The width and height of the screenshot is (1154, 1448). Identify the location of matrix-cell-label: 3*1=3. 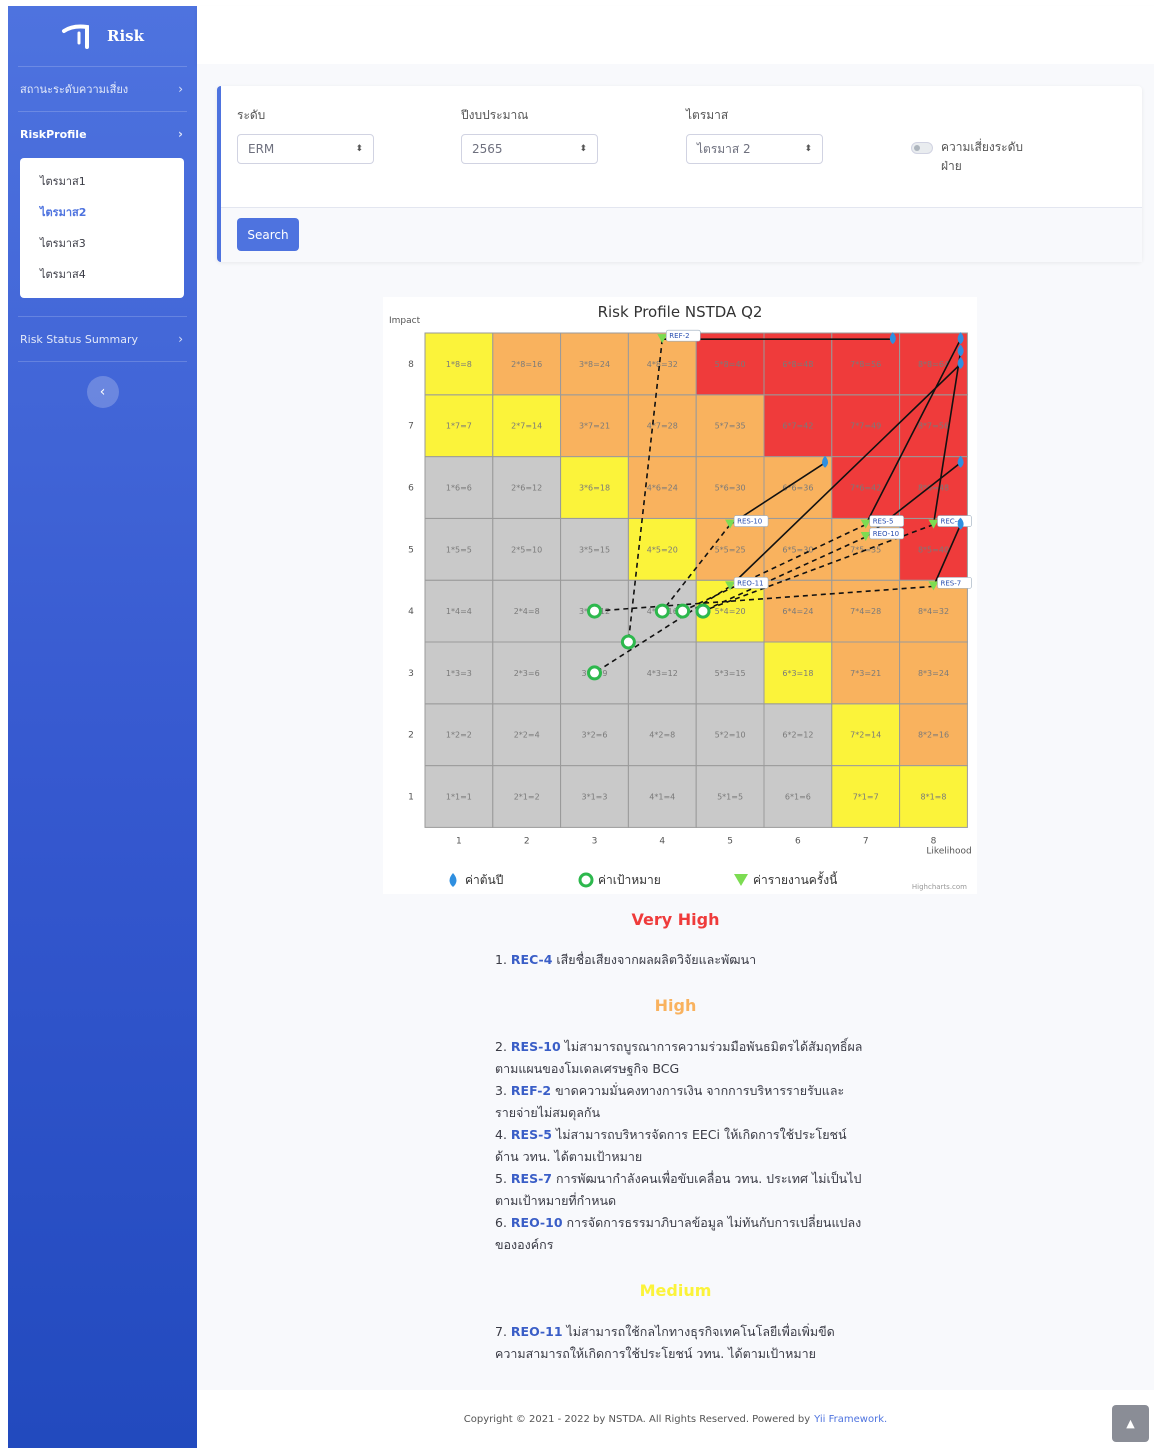
(595, 797).